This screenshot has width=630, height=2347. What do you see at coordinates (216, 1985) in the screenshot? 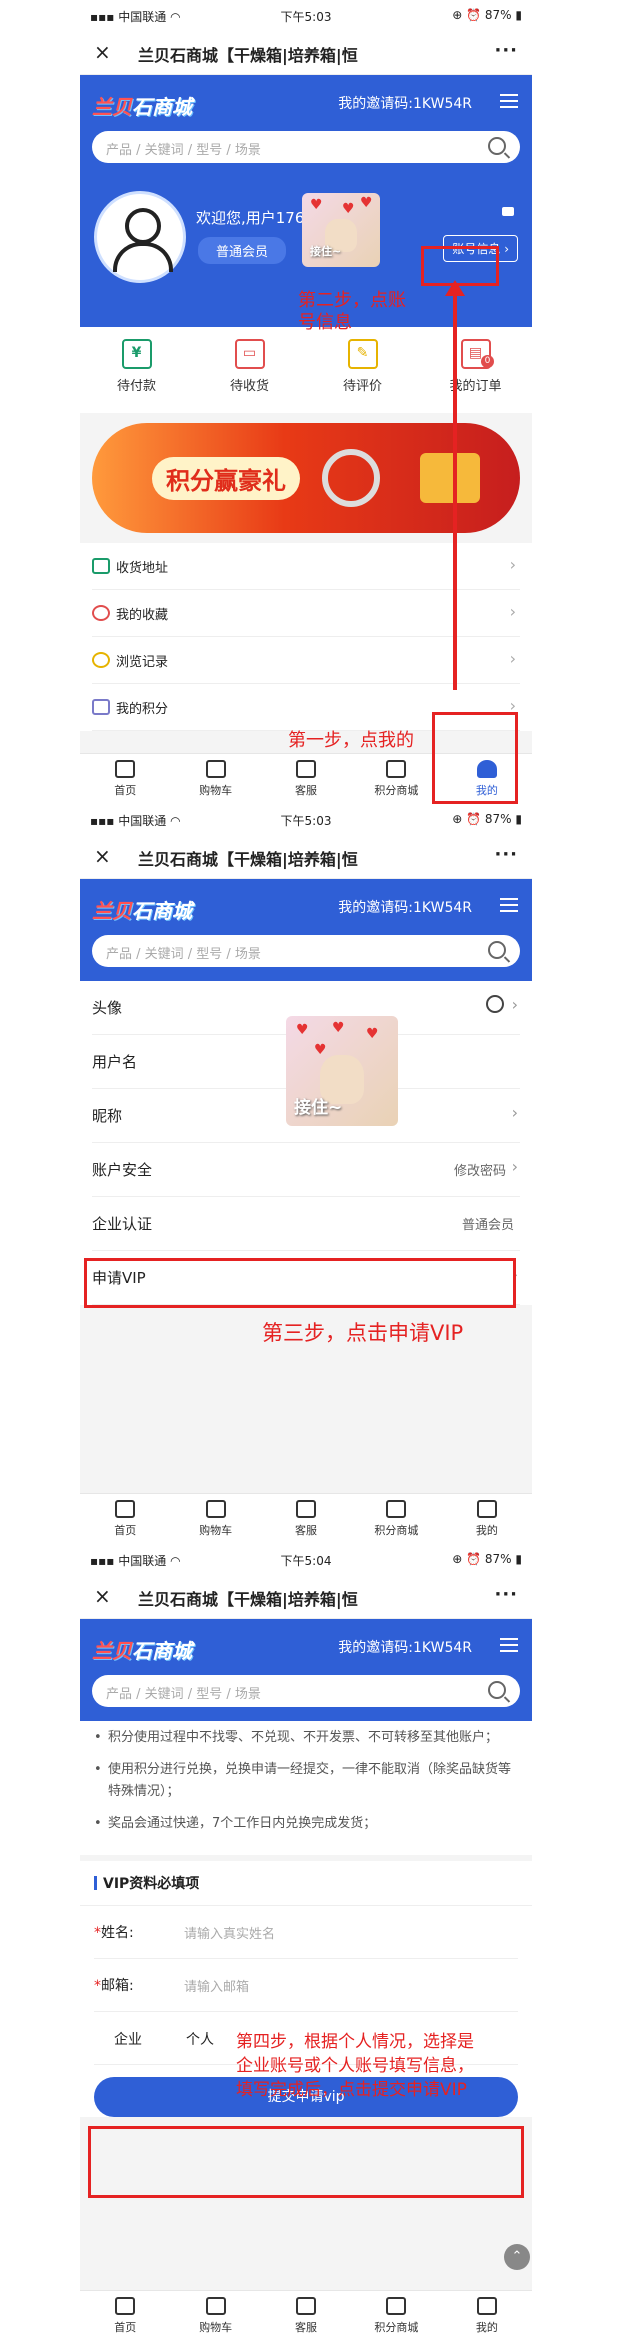
I see `email-input: 请输入邮箱` at bounding box center [216, 1985].